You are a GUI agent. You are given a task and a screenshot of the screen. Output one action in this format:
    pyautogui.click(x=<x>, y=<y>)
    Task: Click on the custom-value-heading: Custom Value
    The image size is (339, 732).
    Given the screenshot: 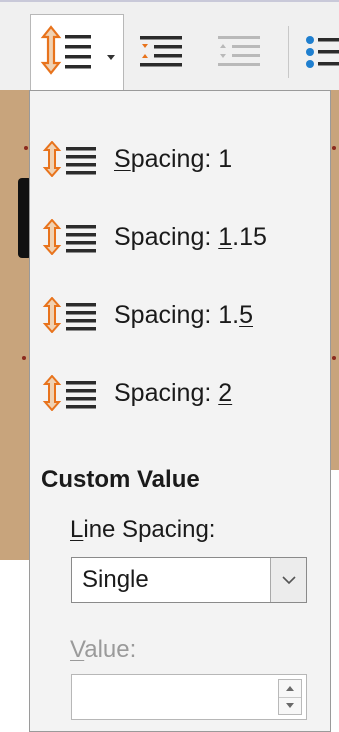 What is the action you would take?
    pyautogui.click(x=120, y=479)
    